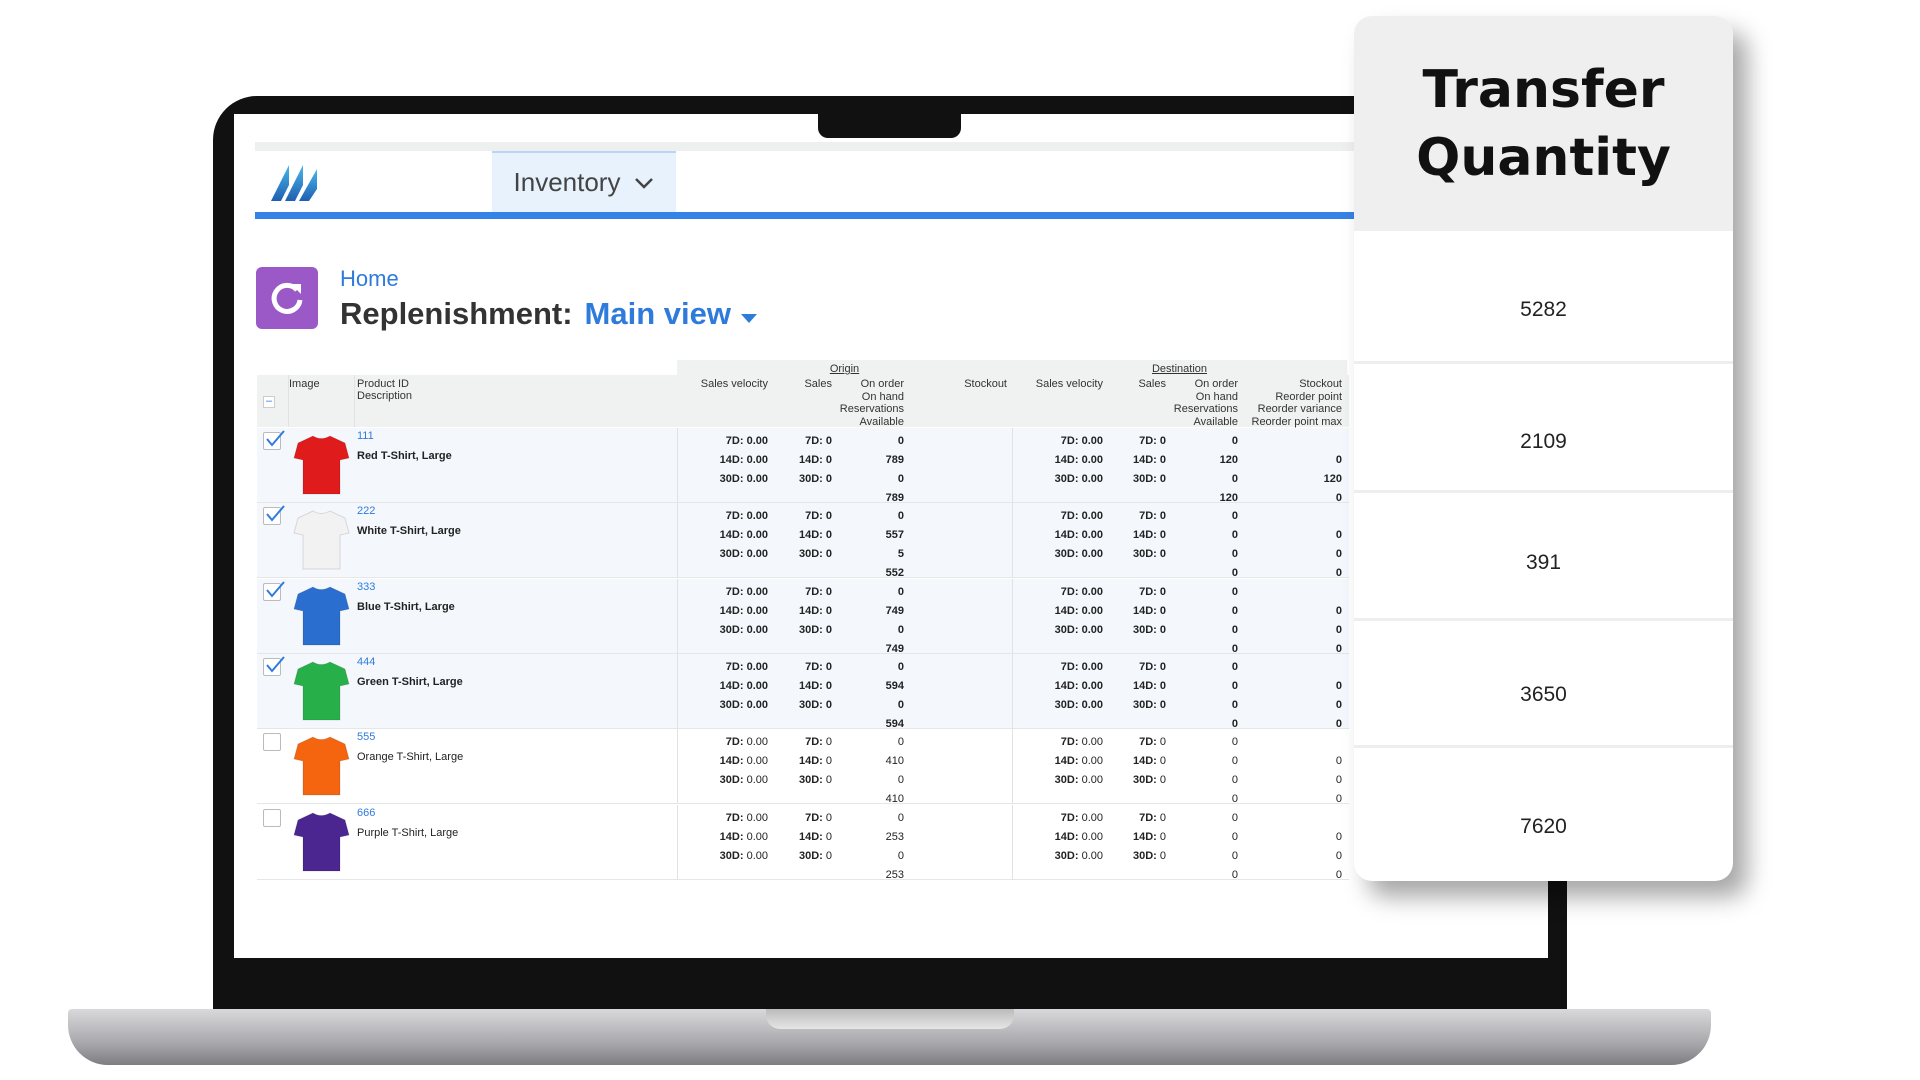 This screenshot has width=1920, height=1080. What do you see at coordinates (269, 402) in the screenshot?
I see `select-all-checkbox: –` at bounding box center [269, 402].